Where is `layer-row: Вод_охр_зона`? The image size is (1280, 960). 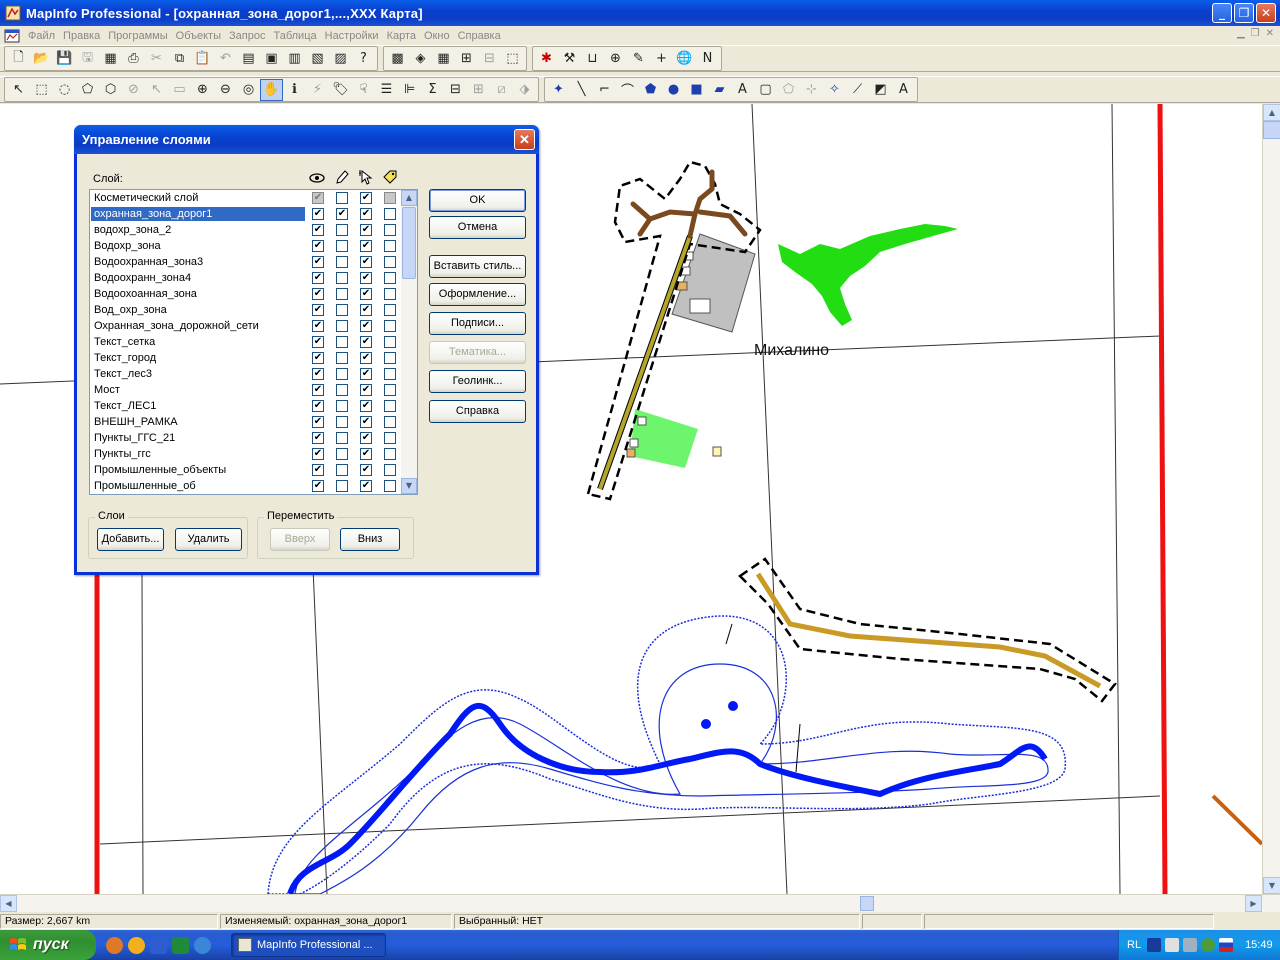
layer-row: Вод_охр_зона is located at coordinates (253, 310).